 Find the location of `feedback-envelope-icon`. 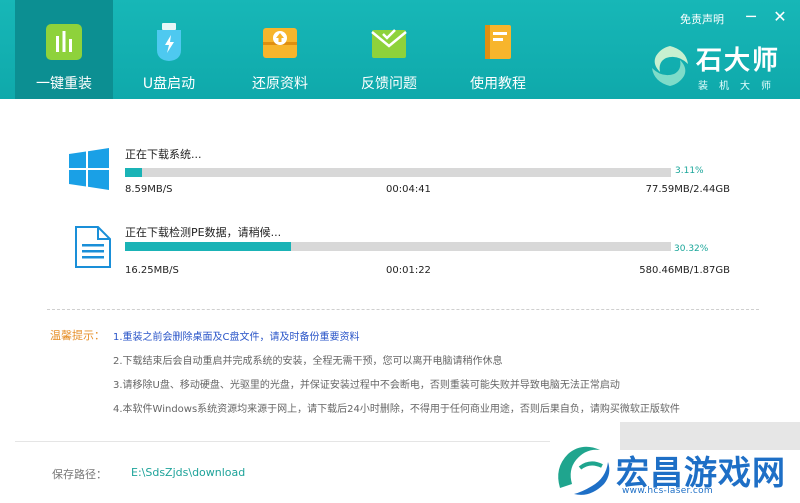

feedback-envelope-icon is located at coordinates (389, 43).